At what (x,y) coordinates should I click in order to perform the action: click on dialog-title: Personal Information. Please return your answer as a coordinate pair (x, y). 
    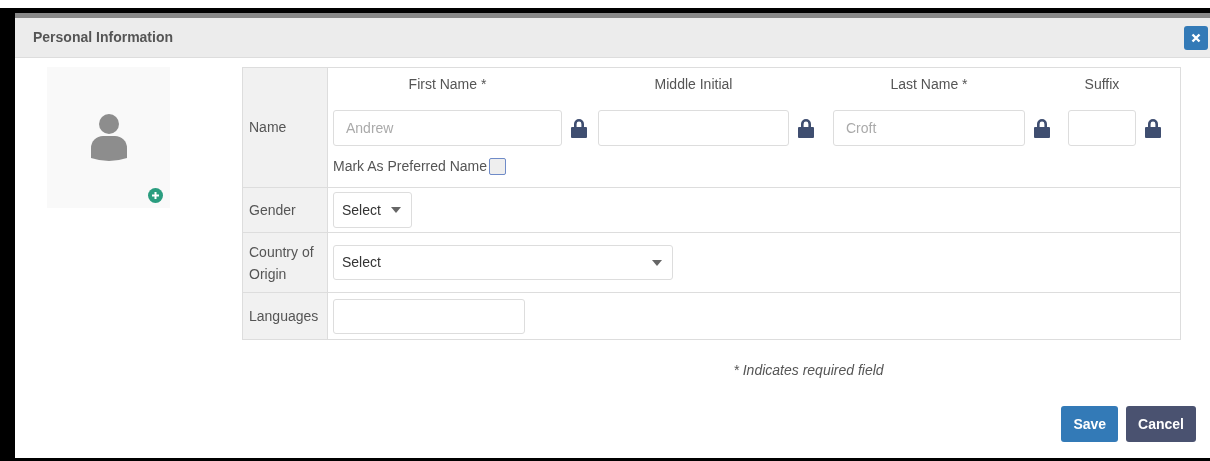
    Looking at the image, I should click on (103, 37).